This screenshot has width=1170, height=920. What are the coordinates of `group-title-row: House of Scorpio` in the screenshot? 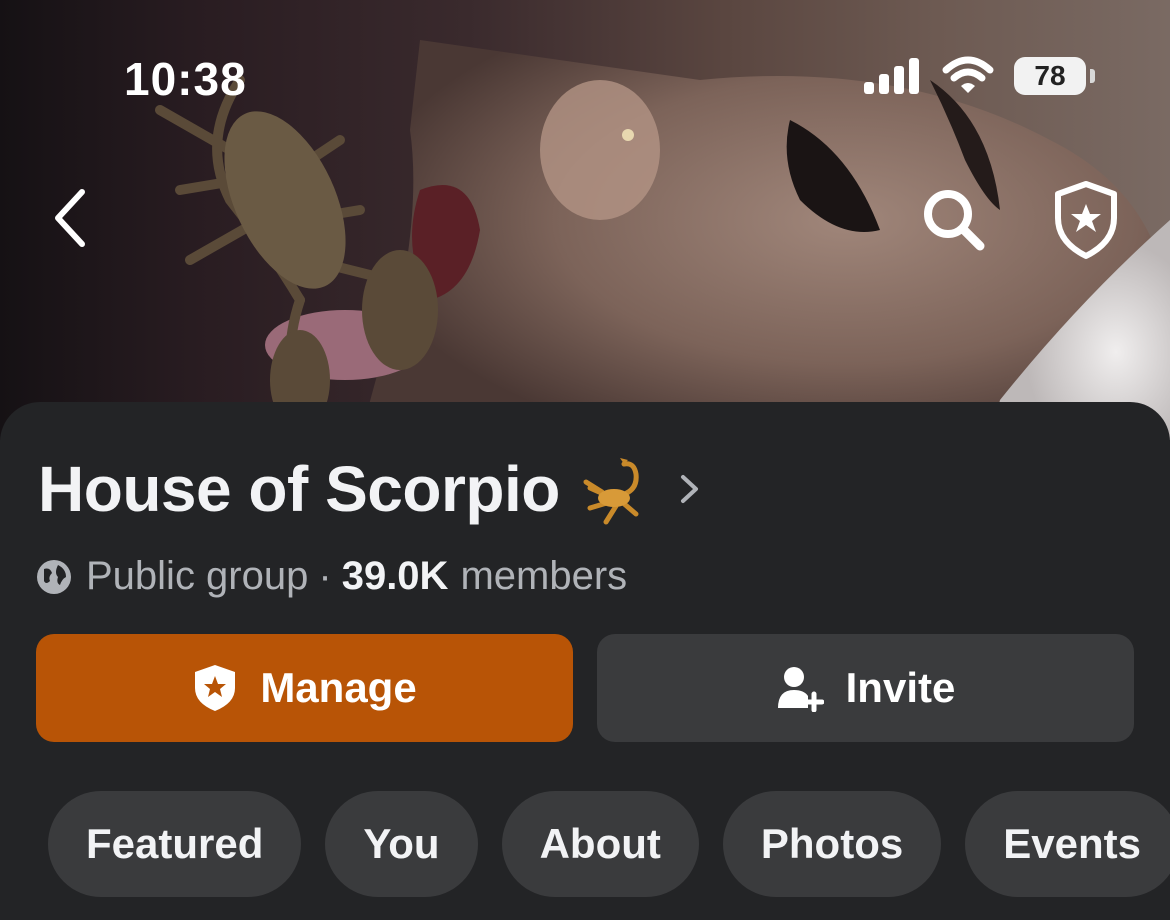 It's located at (370, 489).